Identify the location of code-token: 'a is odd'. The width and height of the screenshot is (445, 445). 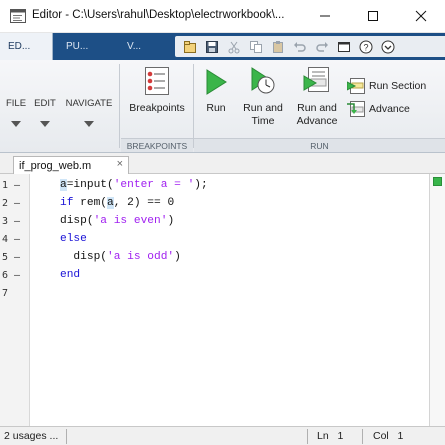
(141, 257).